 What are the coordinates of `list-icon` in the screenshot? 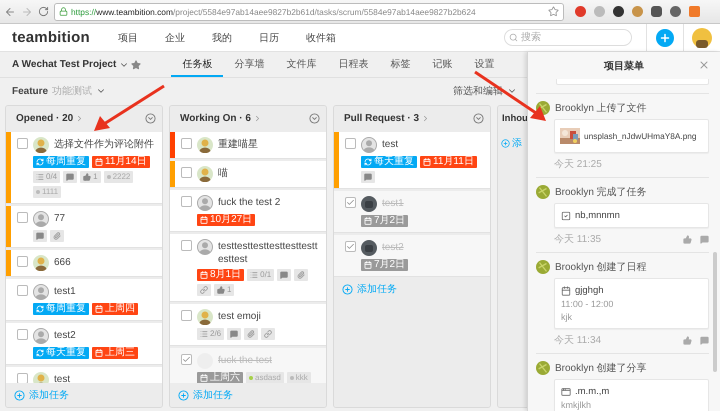 It's located at (254, 275).